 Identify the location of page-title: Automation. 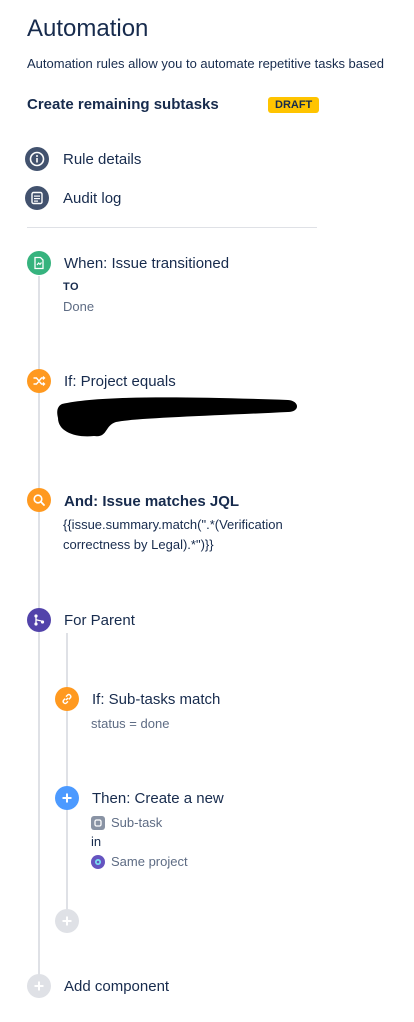
(88, 28).